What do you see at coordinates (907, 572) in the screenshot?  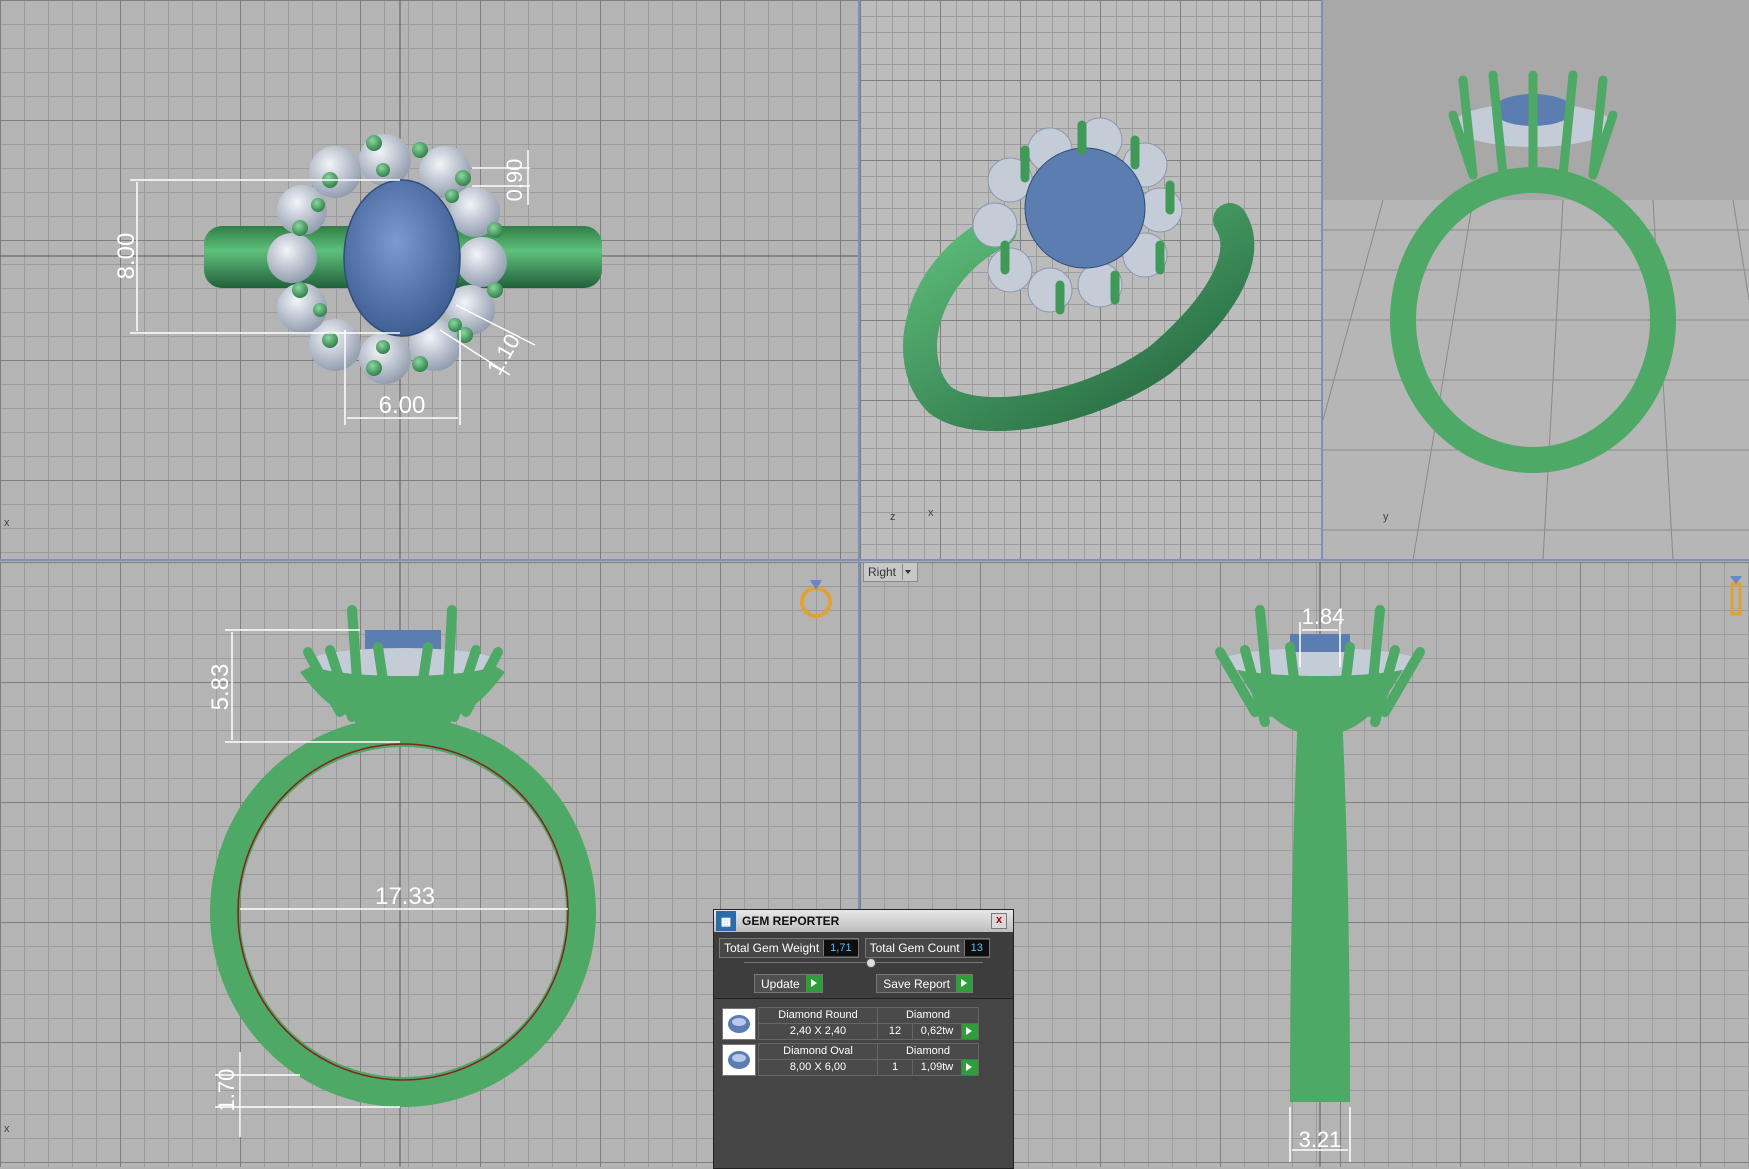 I see `chevron-down-icon` at bounding box center [907, 572].